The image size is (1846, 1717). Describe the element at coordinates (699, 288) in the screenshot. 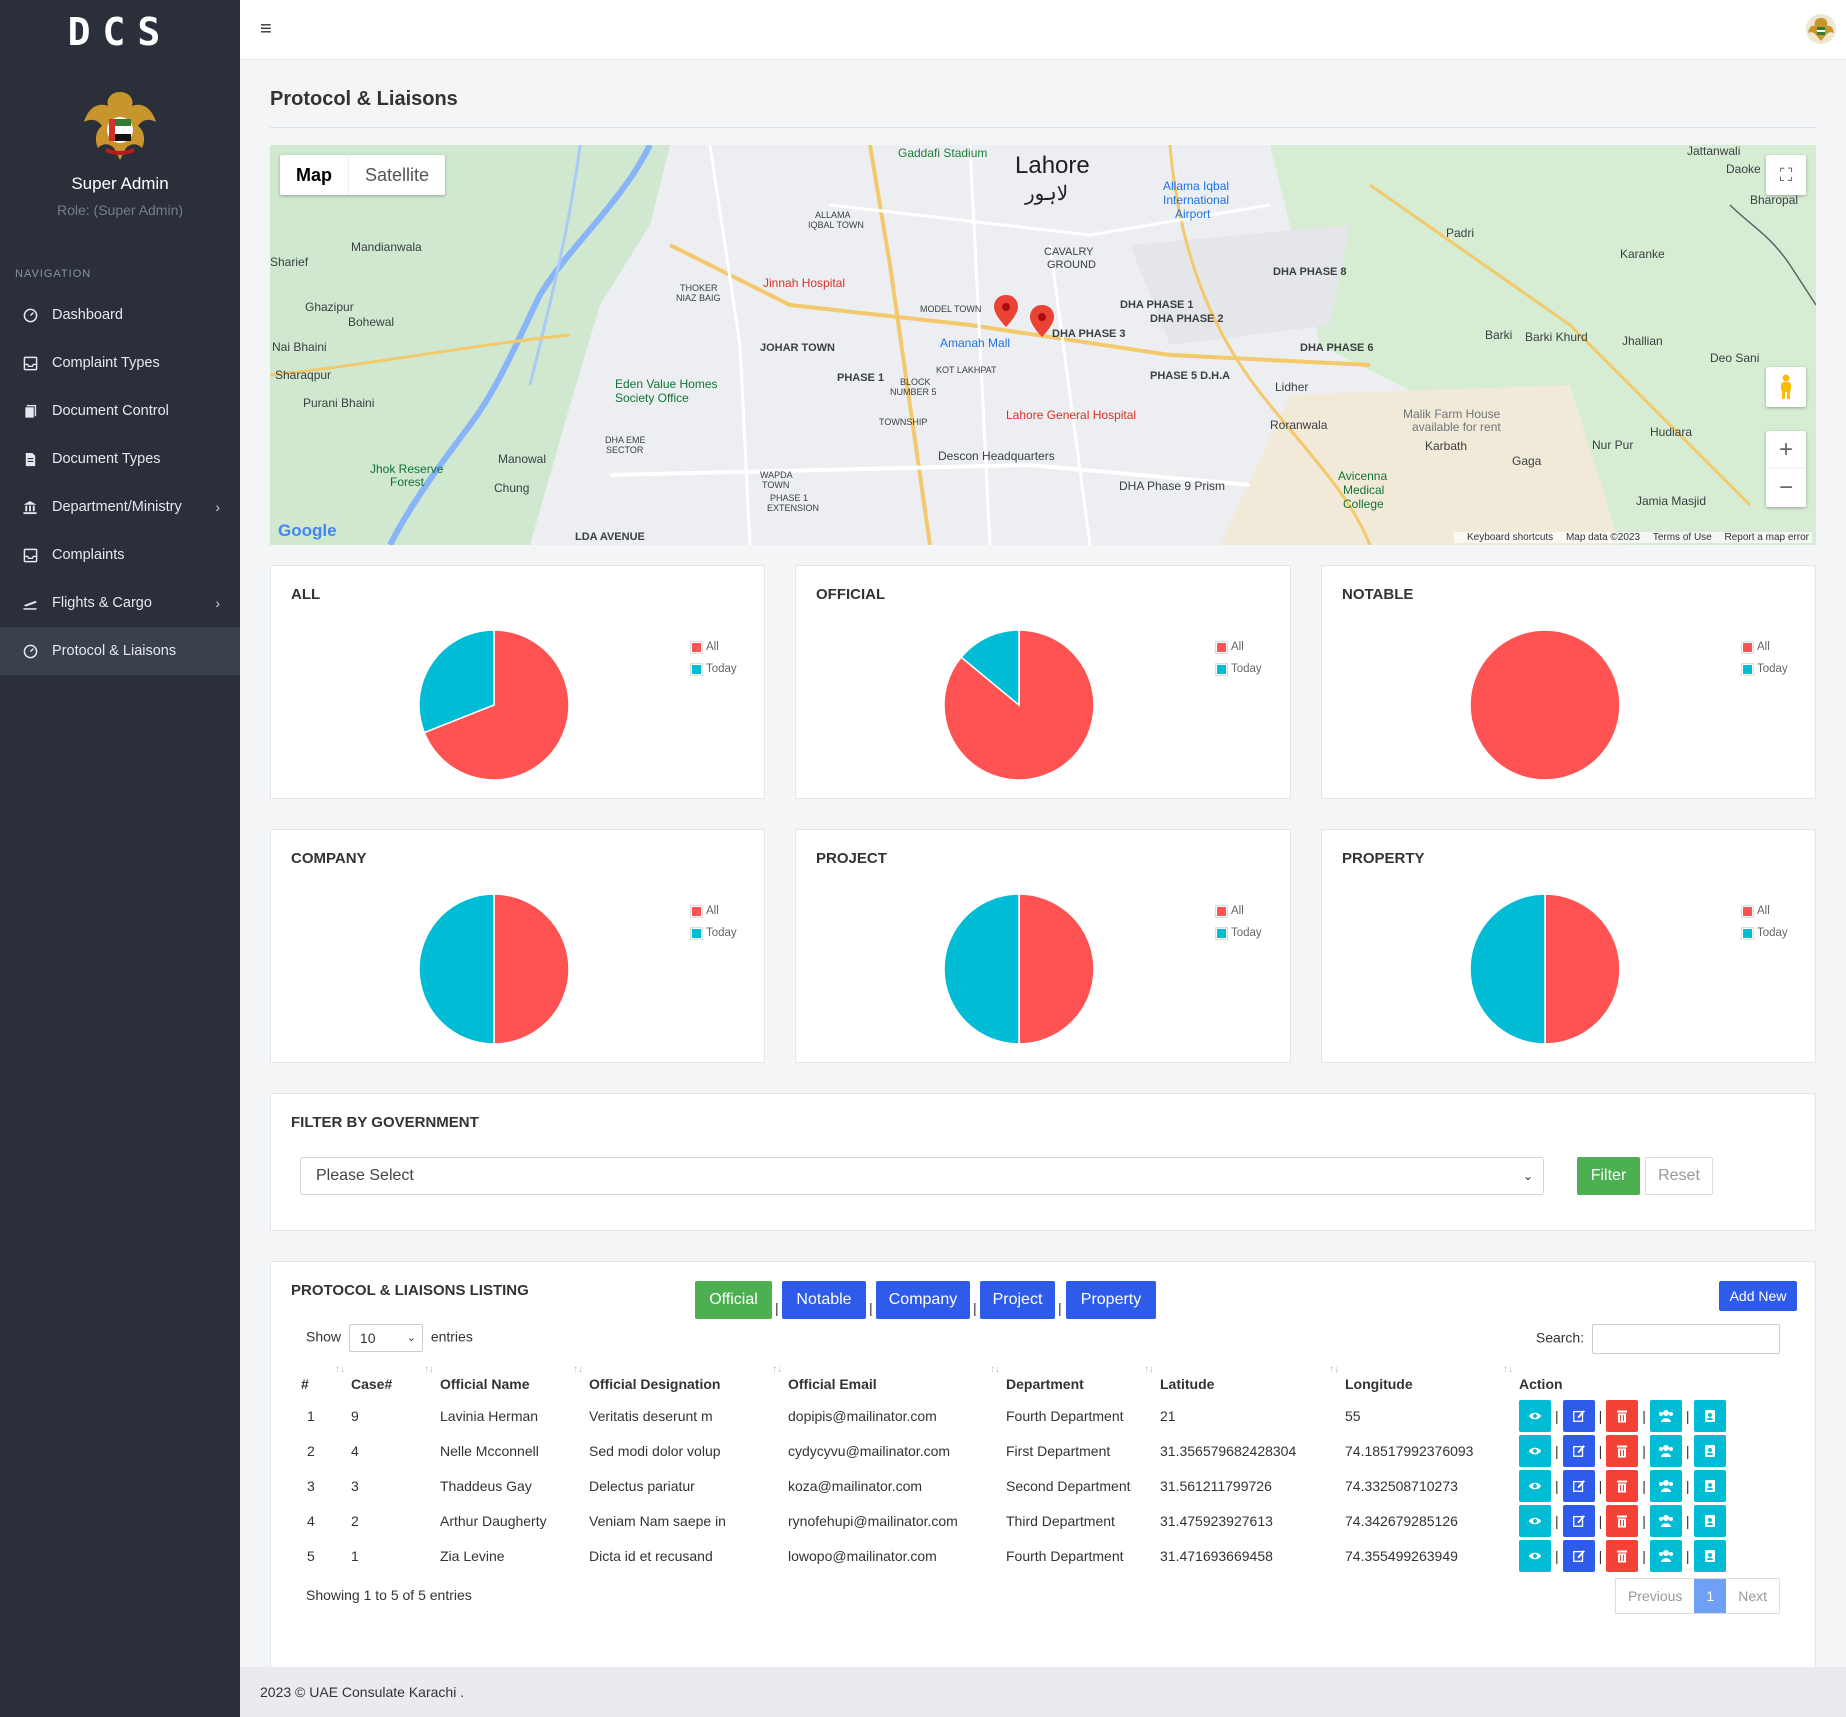

I see `svg-text: THOKER` at that location.